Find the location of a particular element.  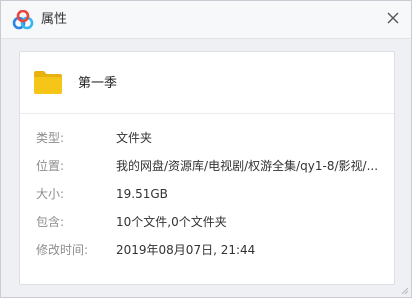

baidu-netdisk-logo-icon is located at coordinates (23, 20).